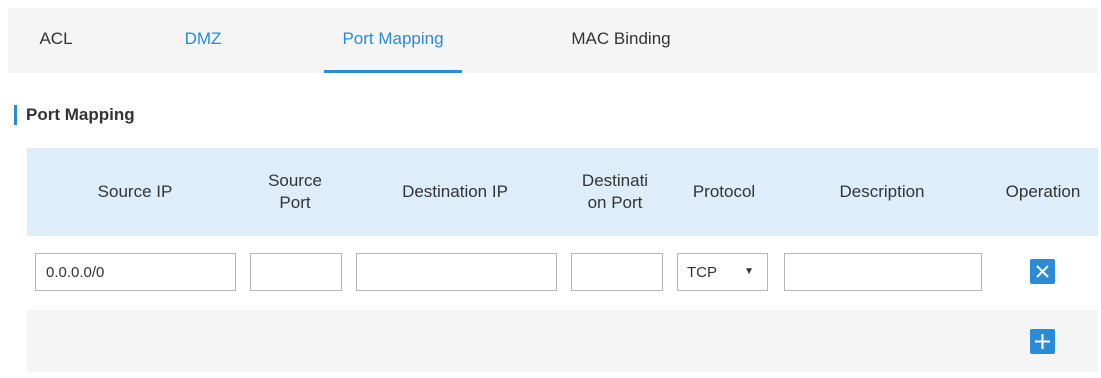 Image resolution: width=1101 pixels, height=378 pixels. Describe the element at coordinates (749, 271) in the screenshot. I see `dropdown-arrow-icon: ▼` at that location.